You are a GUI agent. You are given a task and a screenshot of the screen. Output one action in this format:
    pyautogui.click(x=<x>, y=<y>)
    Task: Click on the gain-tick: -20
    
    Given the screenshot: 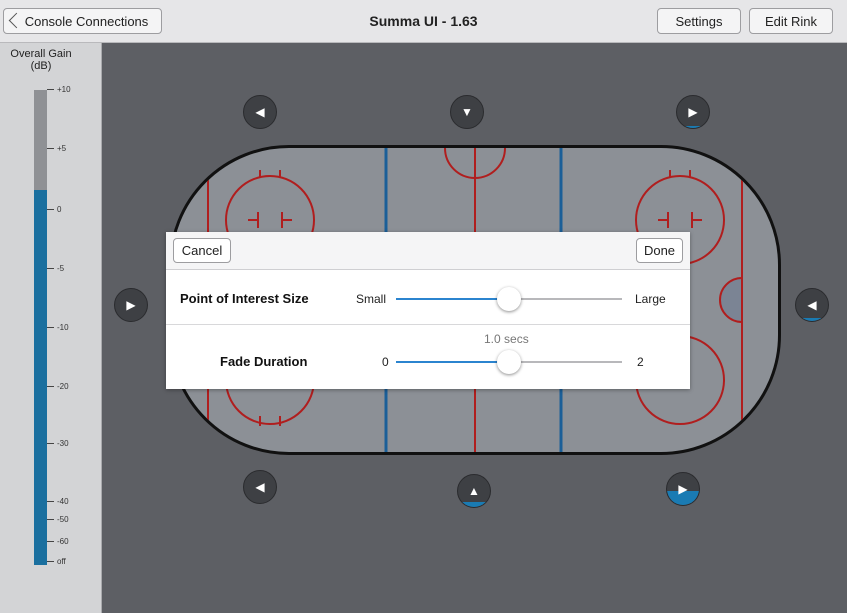 What is the action you would take?
    pyautogui.click(x=58, y=387)
    